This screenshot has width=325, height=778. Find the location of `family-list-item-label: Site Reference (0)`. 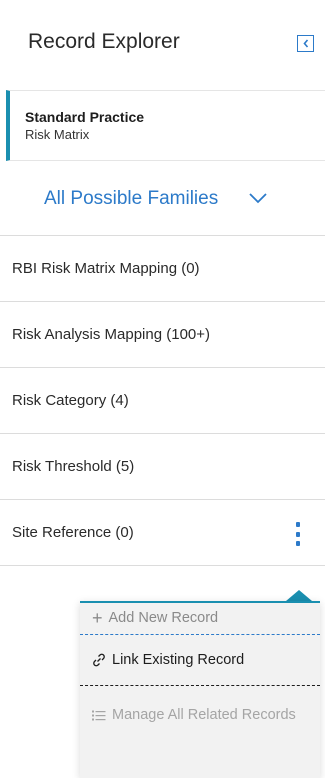

family-list-item-label: Site Reference (0) is located at coordinates (73, 532).